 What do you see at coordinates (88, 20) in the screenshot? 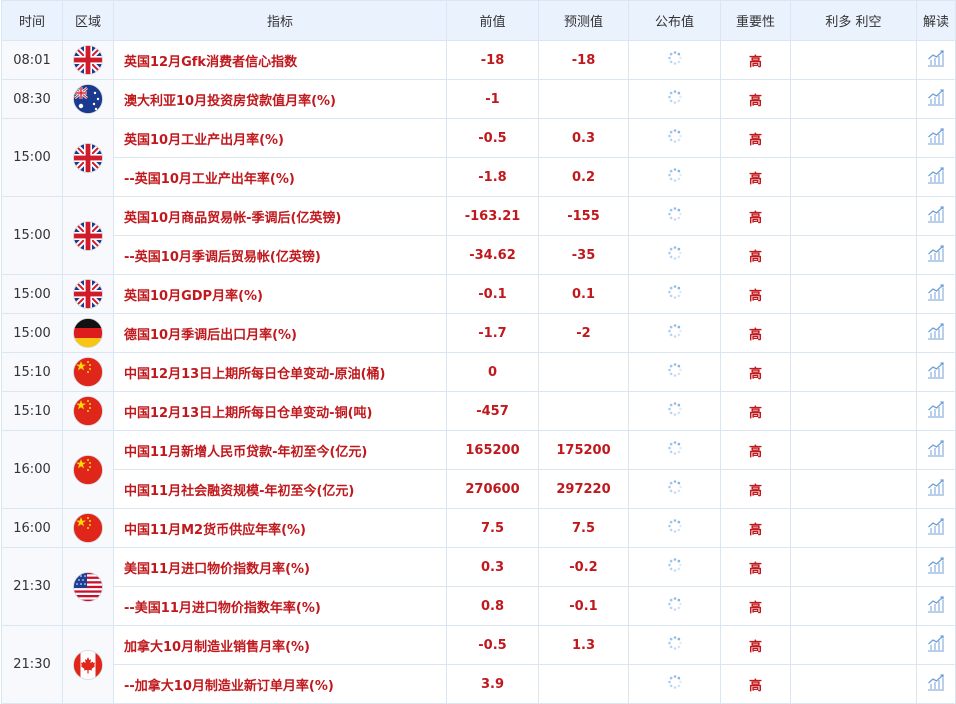
I see `header-region: 区域` at bounding box center [88, 20].